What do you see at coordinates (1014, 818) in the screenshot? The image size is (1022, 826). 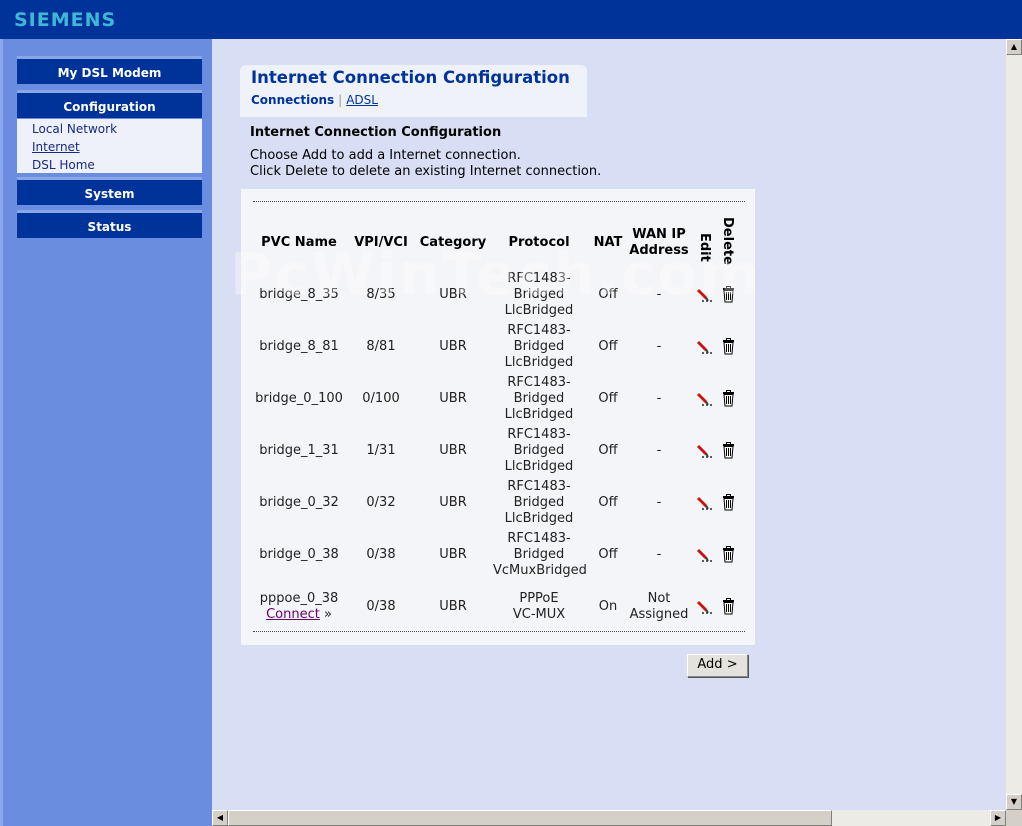 I see `scrollbar-corner` at bounding box center [1014, 818].